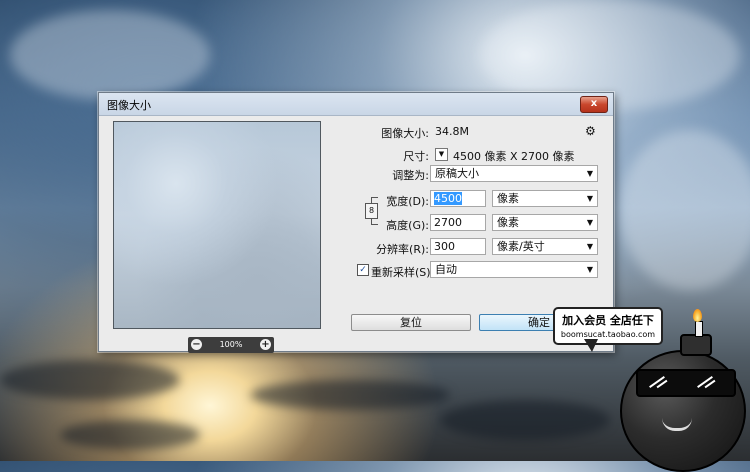 This screenshot has height=472, width=750. I want to click on height-label: 高度(G):, so click(407, 225).